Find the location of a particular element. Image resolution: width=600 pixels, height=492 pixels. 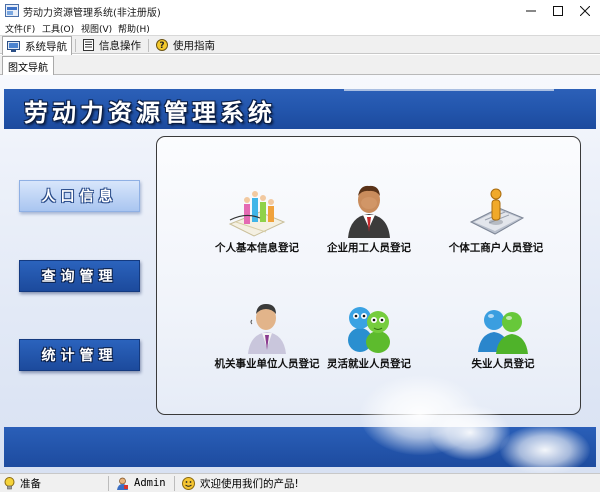

smiley-icon is located at coordinates (188, 483).